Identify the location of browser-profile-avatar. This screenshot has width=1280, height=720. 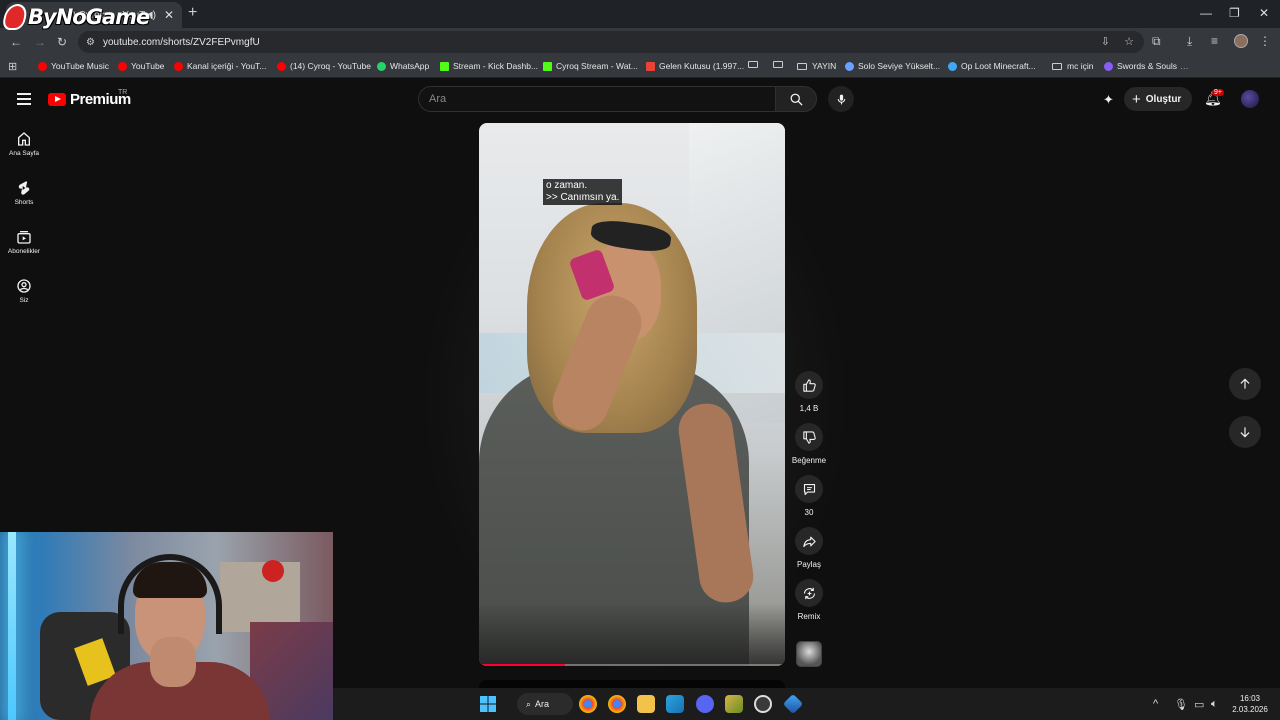
(1241, 41).